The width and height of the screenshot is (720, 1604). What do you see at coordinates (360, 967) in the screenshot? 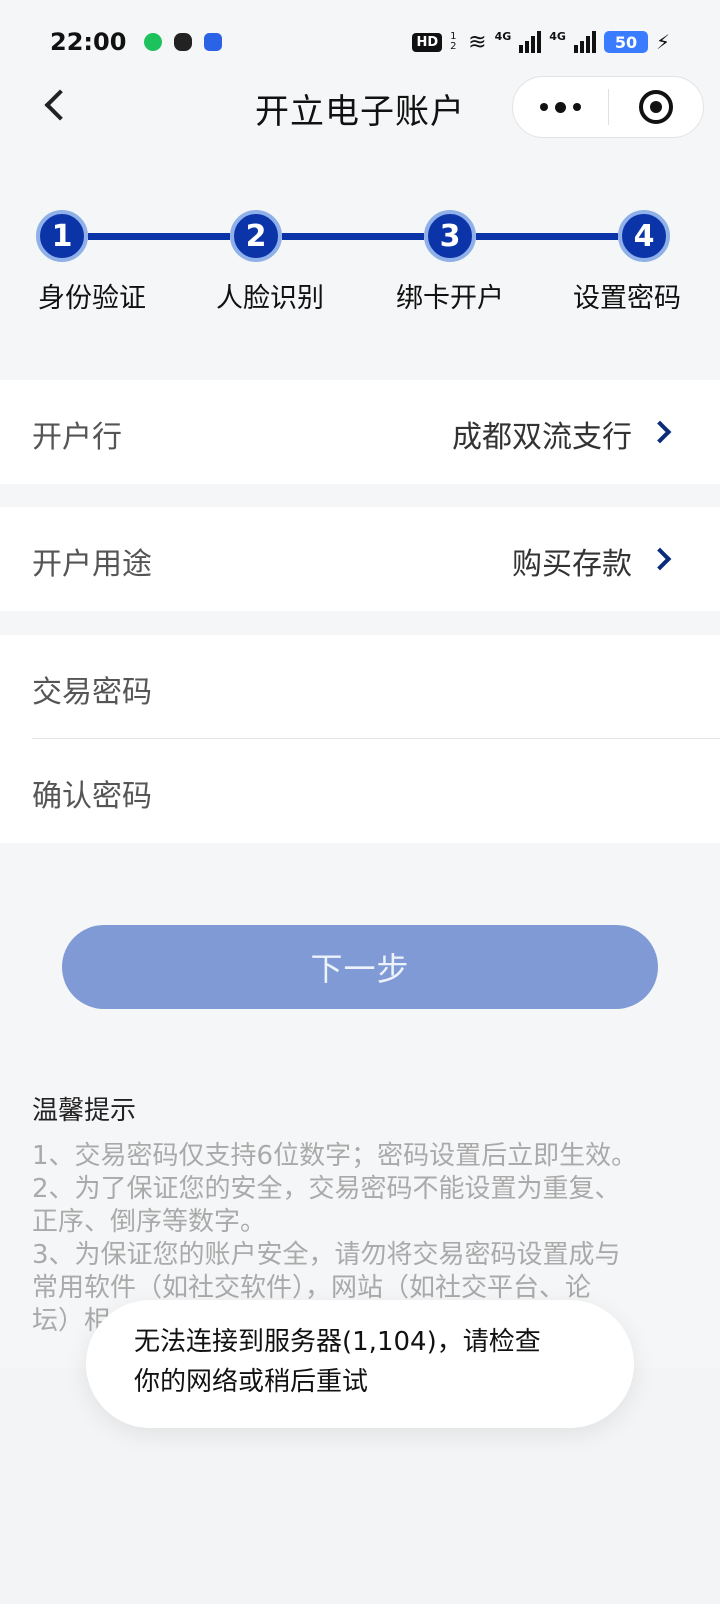
I see `next-button: 下一步` at bounding box center [360, 967].